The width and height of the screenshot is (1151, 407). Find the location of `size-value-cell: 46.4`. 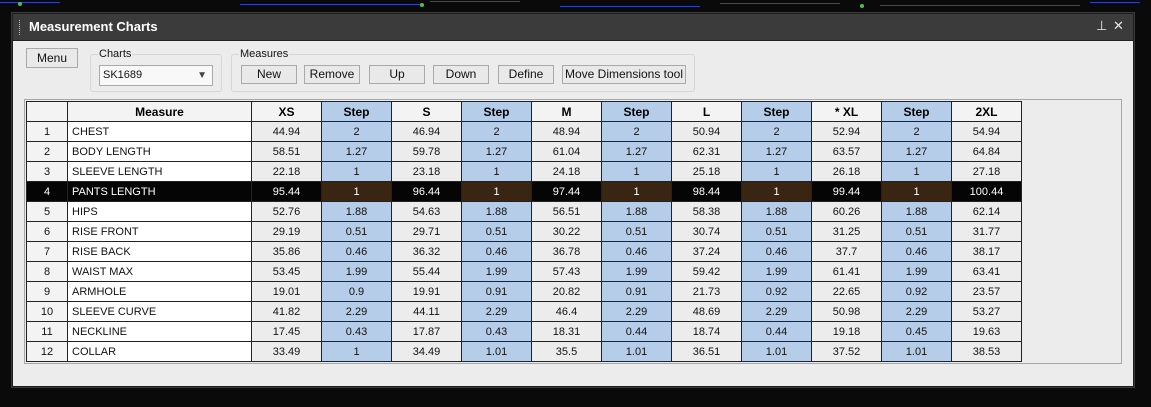

size-value-cell: 46.4 is located at coordinates (566, 311).